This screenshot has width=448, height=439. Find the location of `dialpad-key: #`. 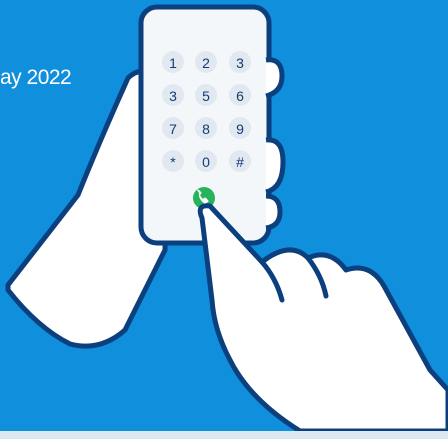

dialpad-key: # is located at coordinates (240, 161).